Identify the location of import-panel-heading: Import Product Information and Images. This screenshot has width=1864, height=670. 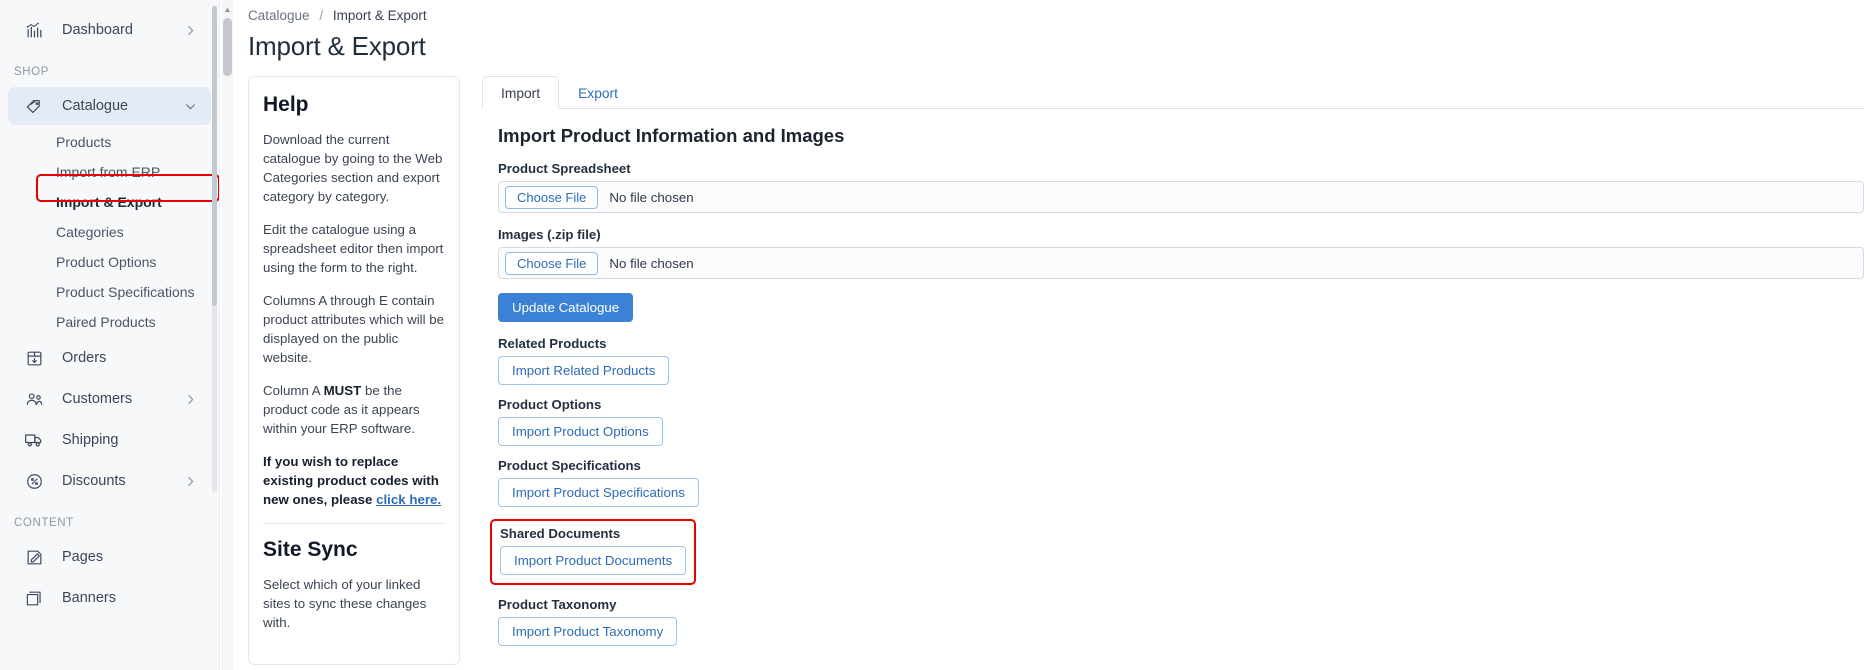
(671, 135).